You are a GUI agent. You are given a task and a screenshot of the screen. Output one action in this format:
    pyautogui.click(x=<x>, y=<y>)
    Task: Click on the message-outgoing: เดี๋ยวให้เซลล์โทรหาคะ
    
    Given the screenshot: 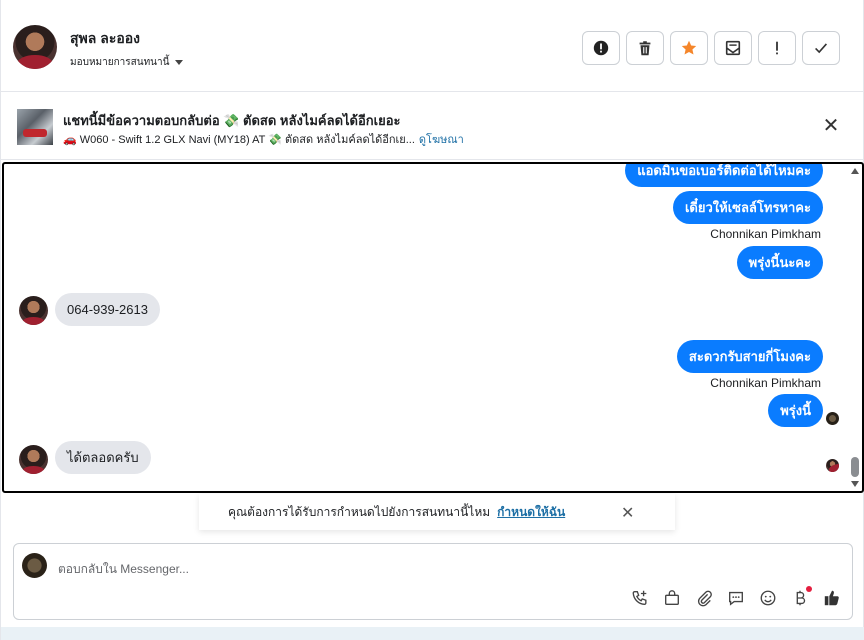 What is the action you would take?
    pyautogui.click(x=747, y=207)
    